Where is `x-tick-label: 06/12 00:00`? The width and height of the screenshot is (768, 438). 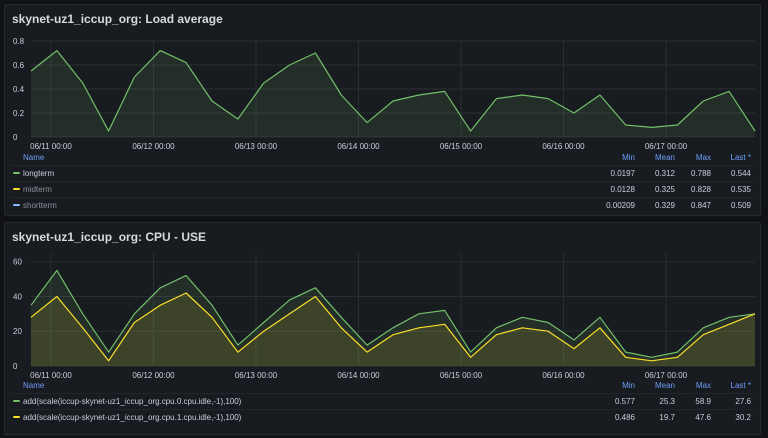
x-tick-label: 06/12 00:00 is located at coordinates (153, 146).